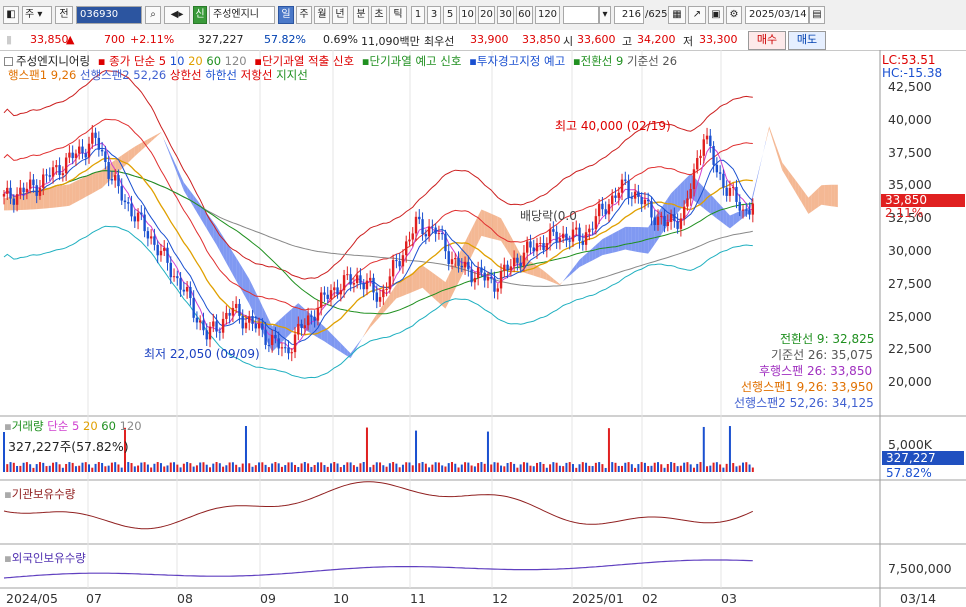 The width and height of the screenshot is (966, 607). Describe the element at coordinates (629, 15) in the screenshot. I see `count-input: 216` at that location.